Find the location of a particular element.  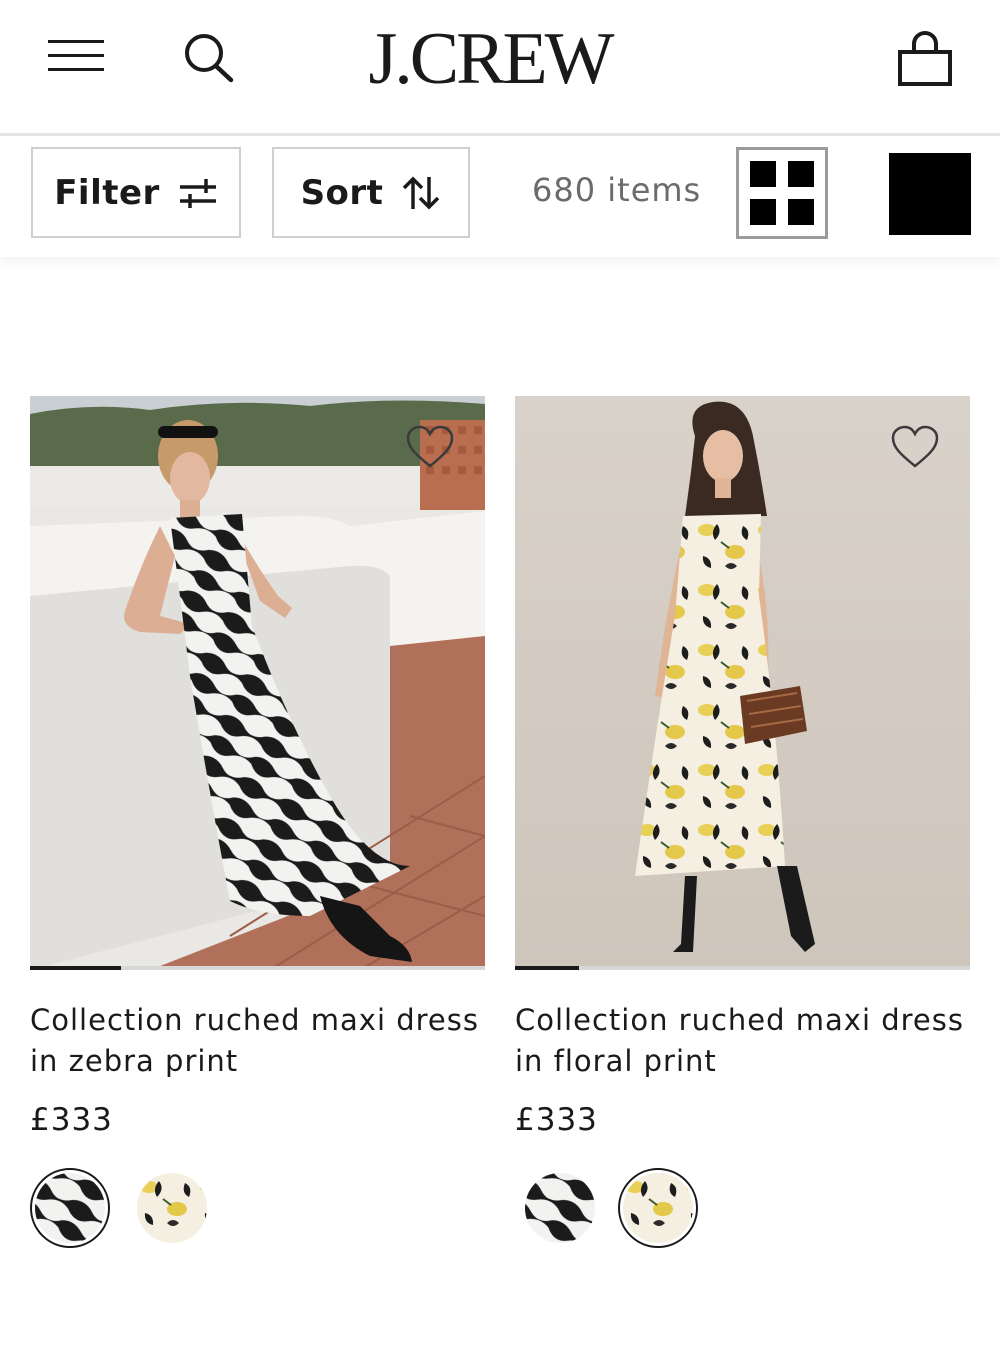

shopping-bag-icon is located at coordinates (925, 58).